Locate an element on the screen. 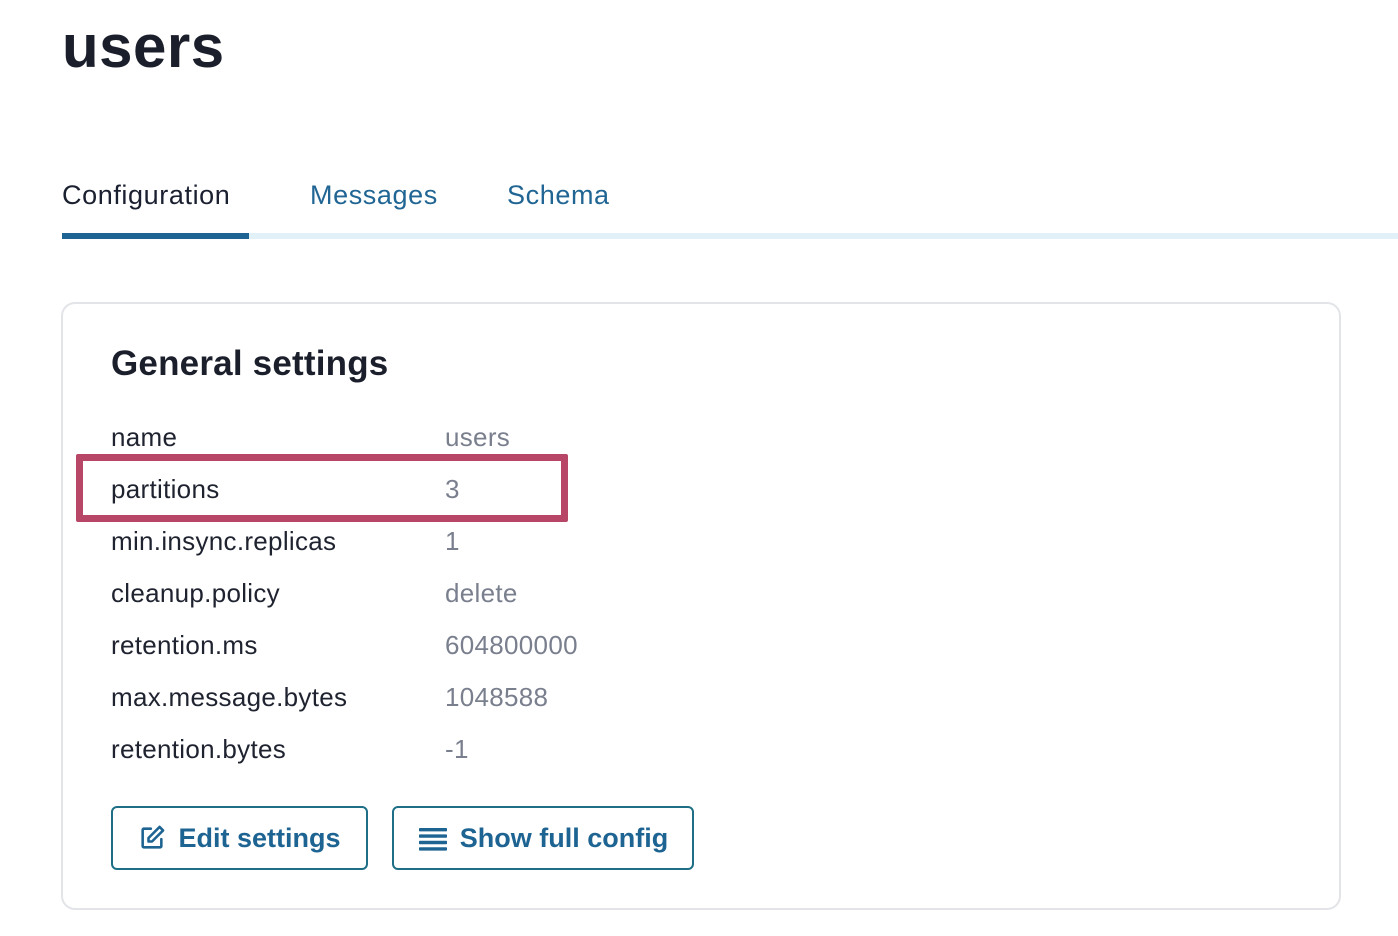  setting-key: min.insync.replicas is located at coordinates (224, 541).